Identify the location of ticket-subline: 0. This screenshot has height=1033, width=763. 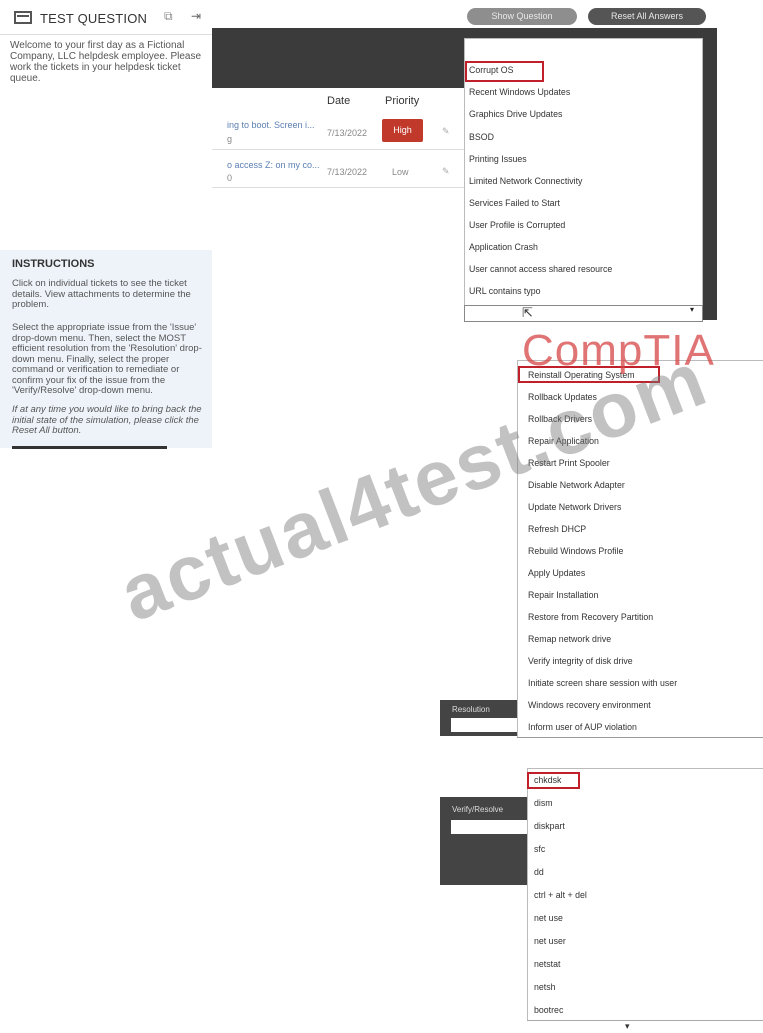
(230, 178).